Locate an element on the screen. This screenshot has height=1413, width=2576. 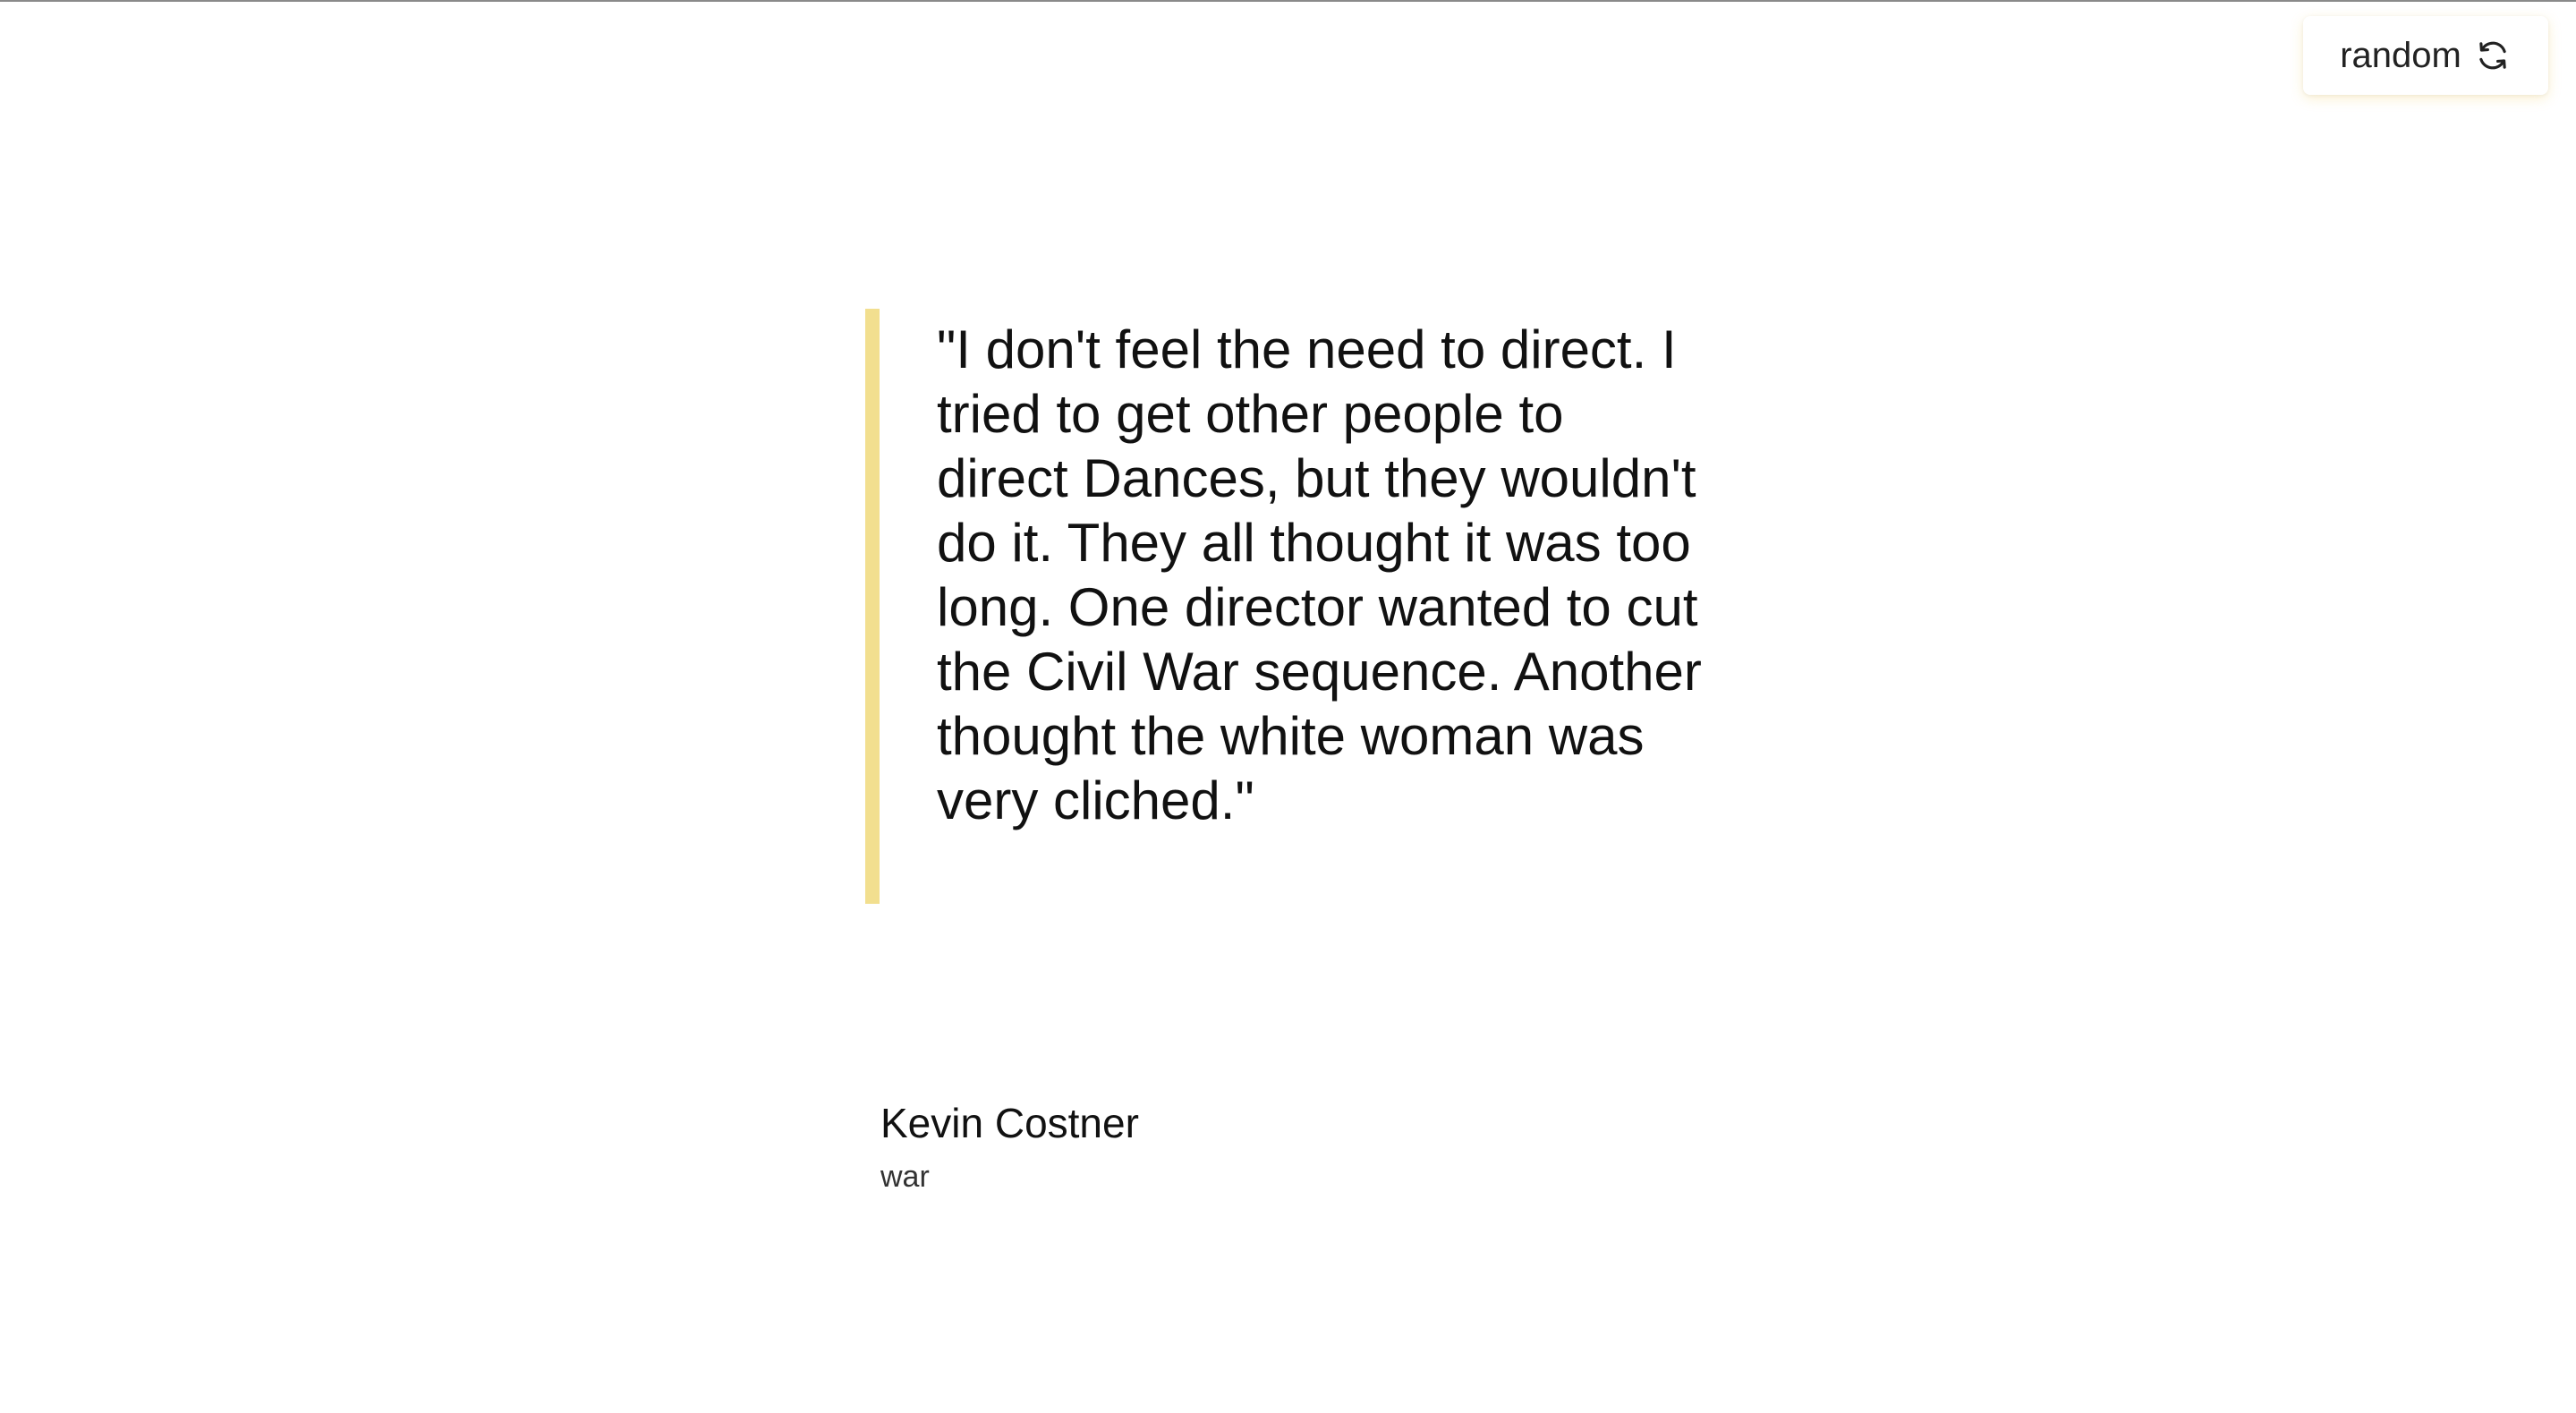
random-quote-button: random is located at coordinates (2425, 56).